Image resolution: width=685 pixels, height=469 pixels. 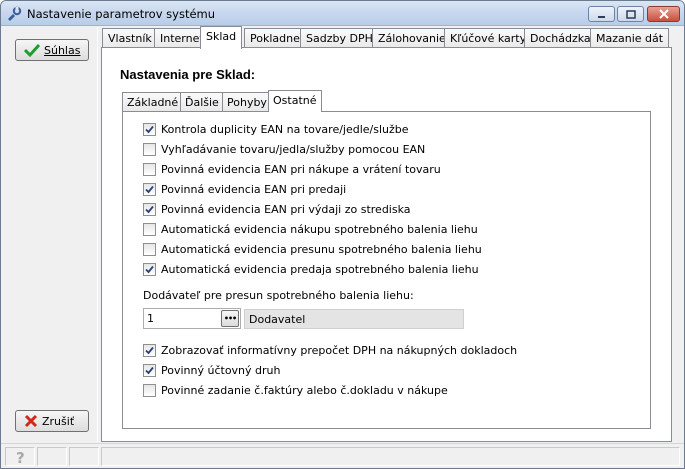 I want to click on close-icon, so click(x=663, y=14).